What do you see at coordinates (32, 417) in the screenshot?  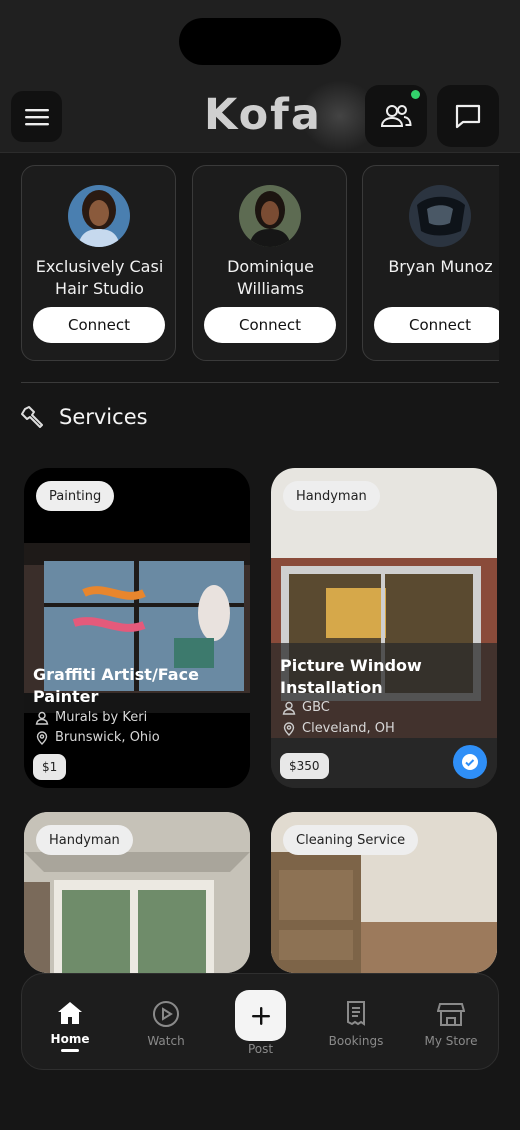 I see `wrench-icon` at bounding box center [32, 417].